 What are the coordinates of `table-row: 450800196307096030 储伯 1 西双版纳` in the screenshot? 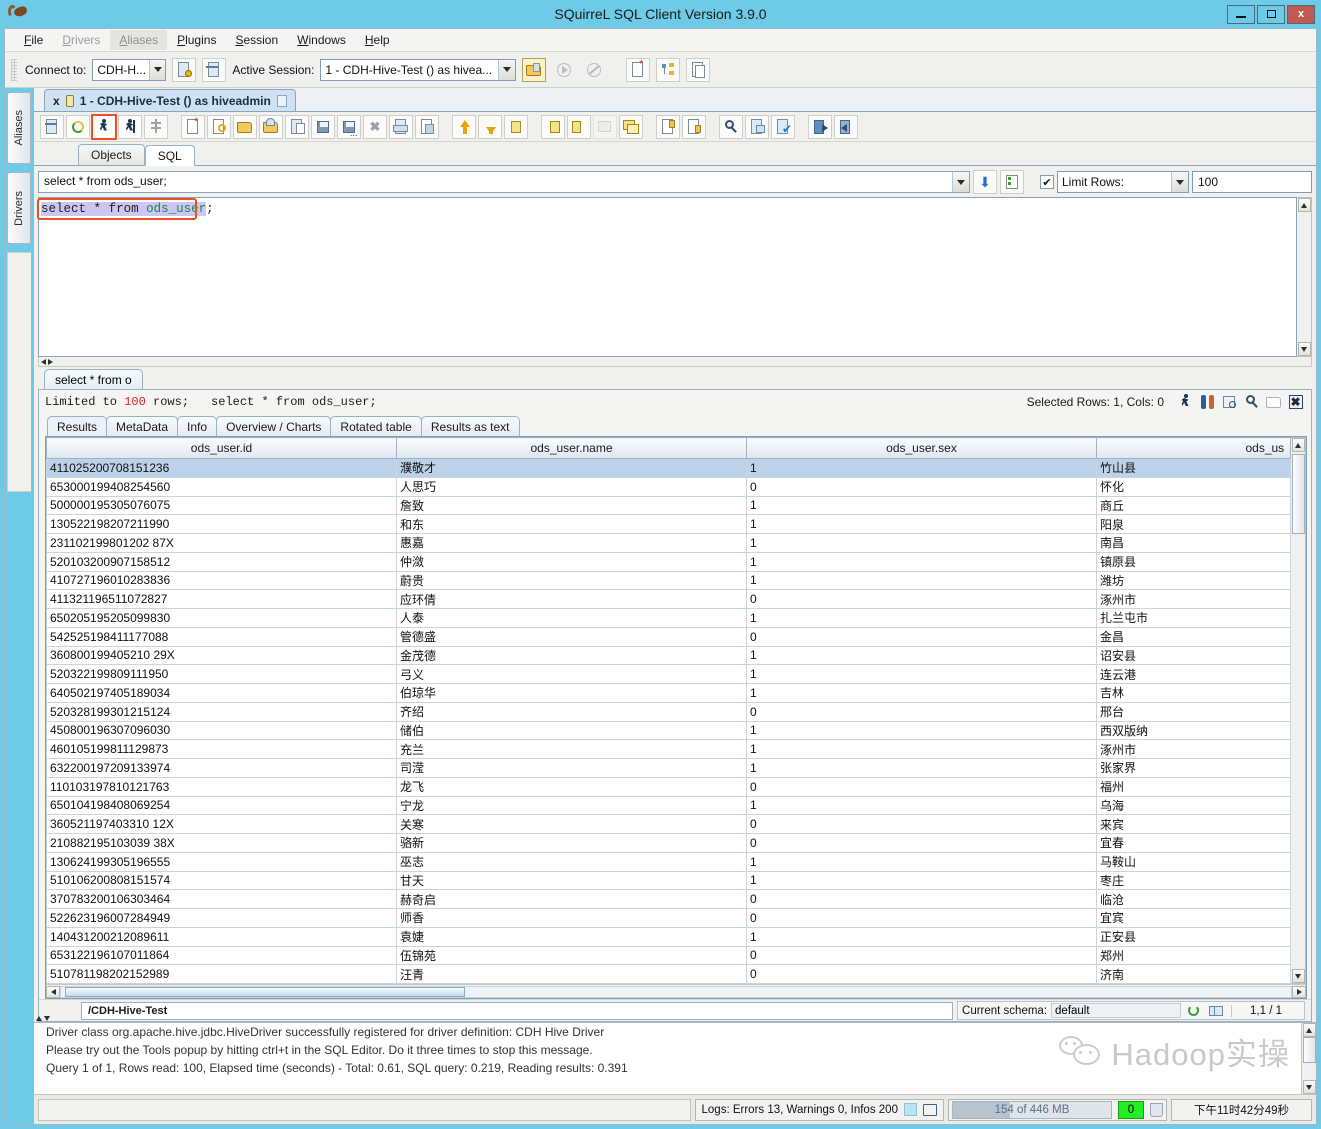 It's located at (669, 730).